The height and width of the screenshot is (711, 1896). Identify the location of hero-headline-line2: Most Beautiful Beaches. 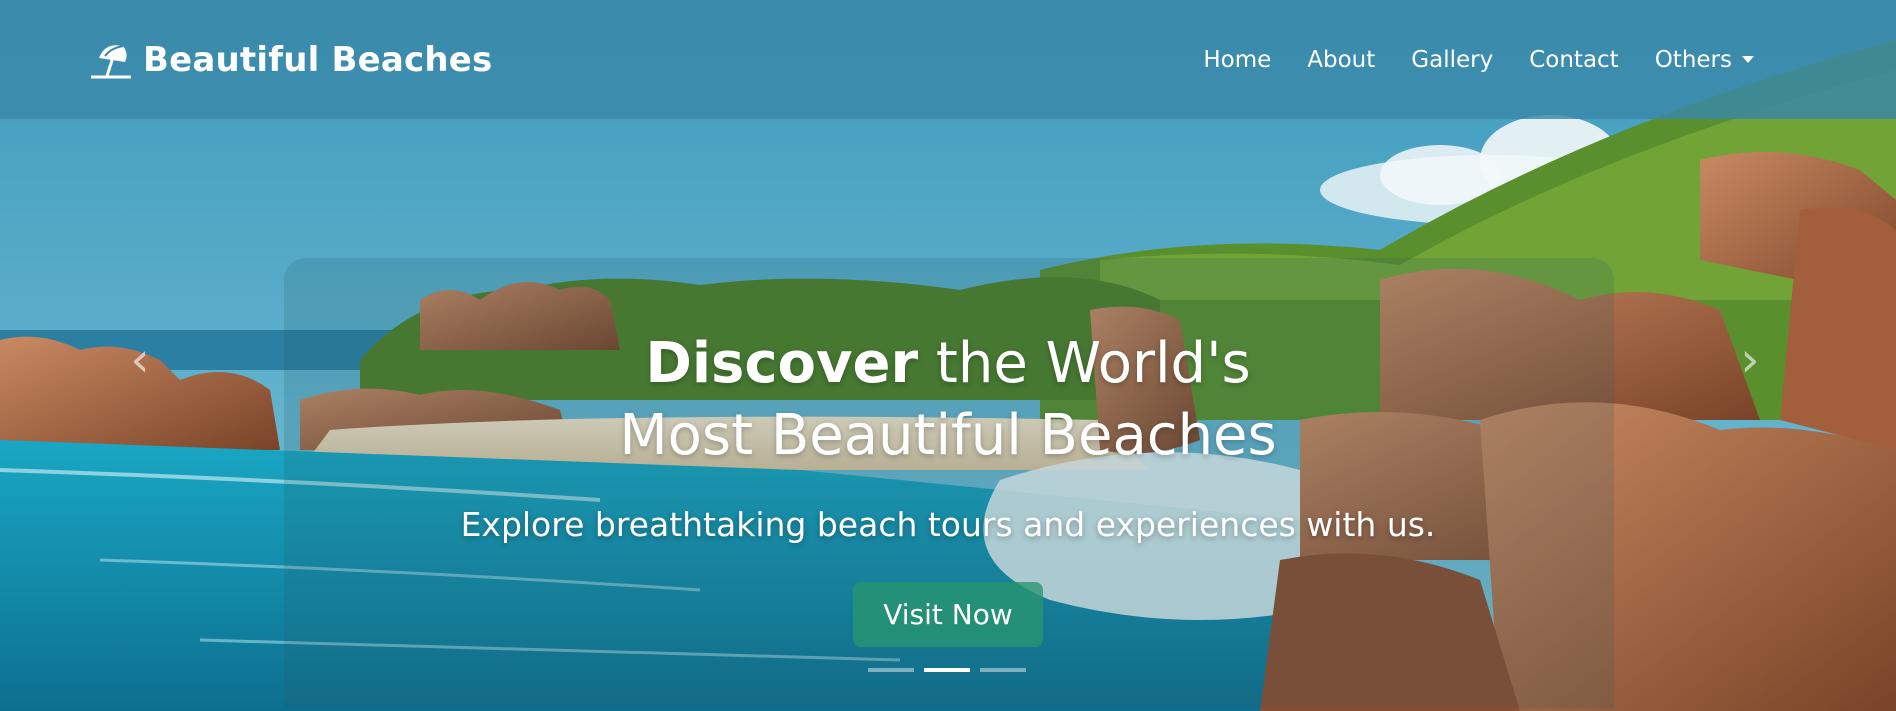
(948, 435).